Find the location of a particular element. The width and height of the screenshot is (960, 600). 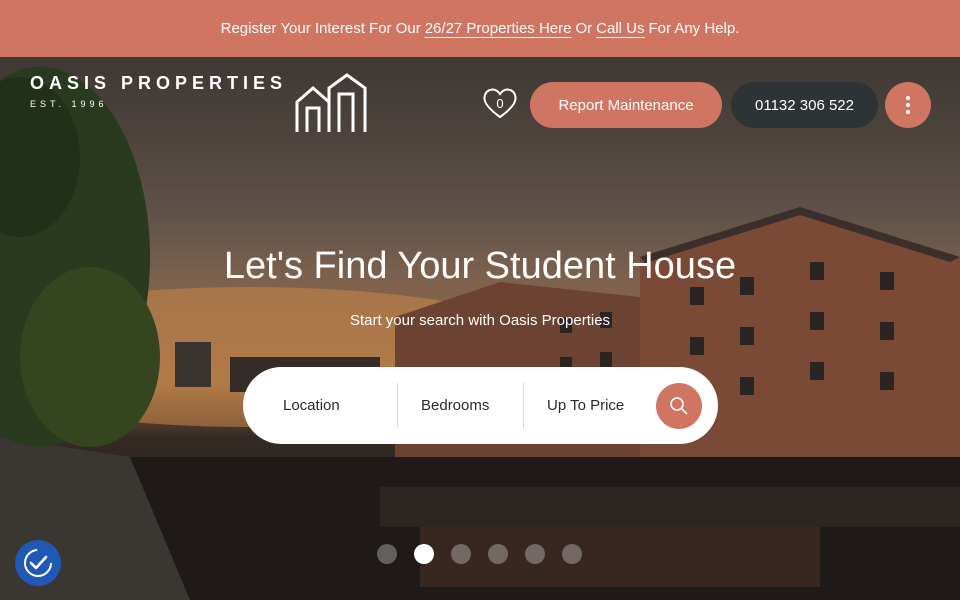

accessibility-icon is located at coordinates (38, 563).